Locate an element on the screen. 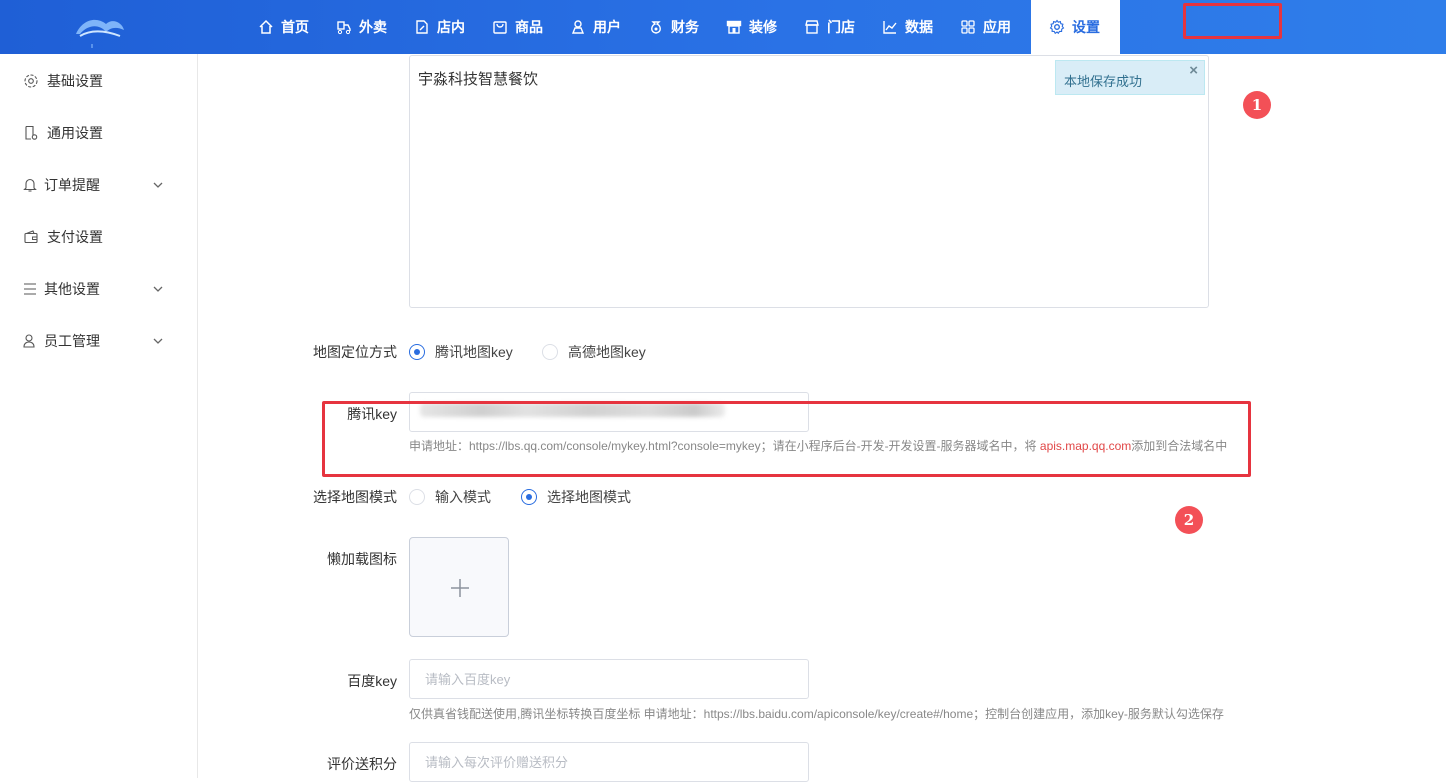  nav-decoration: 装修 is located at coordinates (752, 27).